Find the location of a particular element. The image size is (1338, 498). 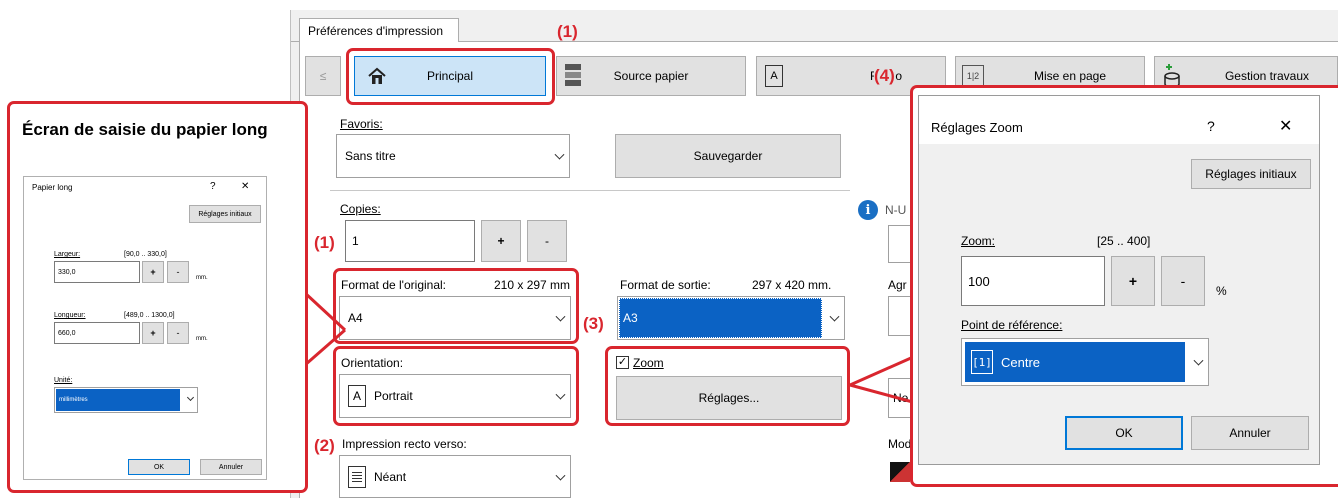

length-minus-label: - is located at coordinates (178, 333).